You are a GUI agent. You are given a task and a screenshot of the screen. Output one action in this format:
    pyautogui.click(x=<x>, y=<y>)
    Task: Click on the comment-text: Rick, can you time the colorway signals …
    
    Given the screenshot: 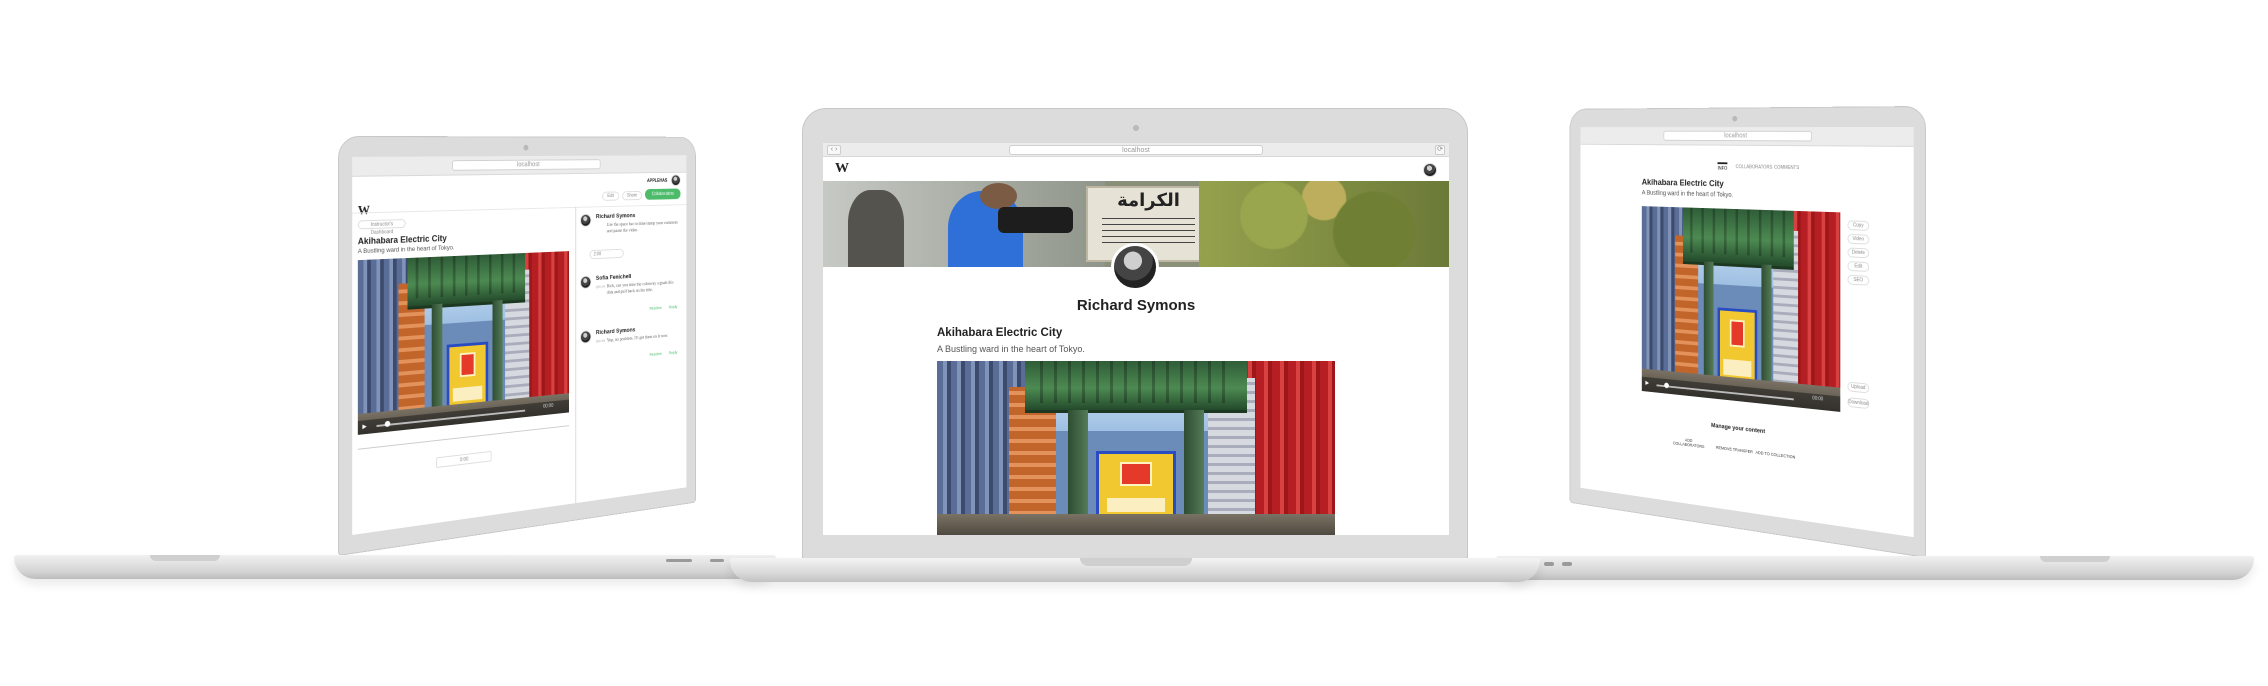 What is the action you would take?
    pyautogui.click(x=640, y=288)
    